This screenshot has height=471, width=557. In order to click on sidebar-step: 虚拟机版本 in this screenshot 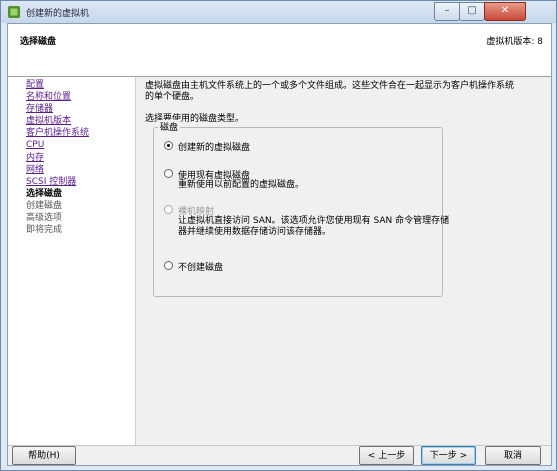, I will do `click(57, 121)`.